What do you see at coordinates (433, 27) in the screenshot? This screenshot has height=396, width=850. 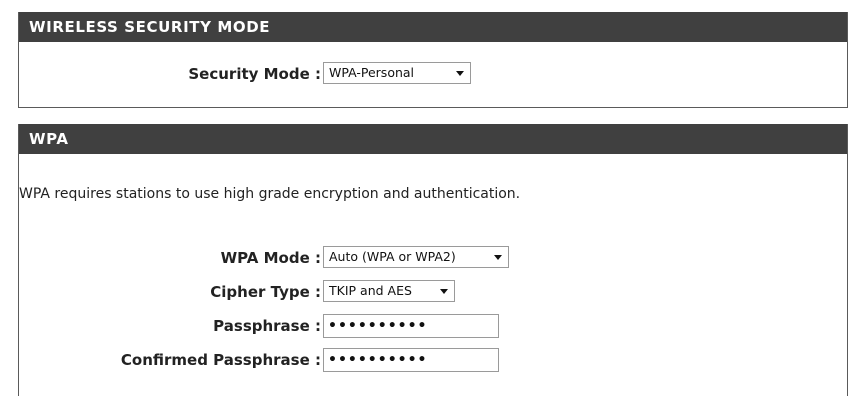 I see `section-title-wireless-security-mode: WIRELESS SECURITY MODE` at bounding box center [433, 27].